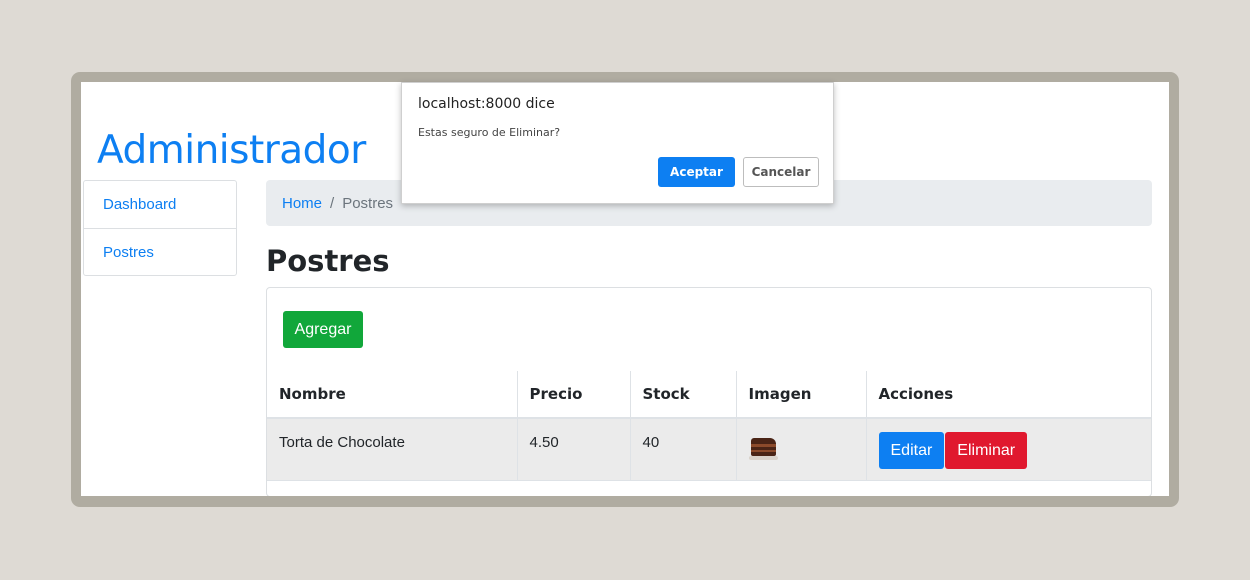 The width and height of the screenshot is (1250, 580). What do you see at coordinates (696, 172) in the screenshot?
I see `accept-button: Aceptar` at bounding box center [696, 172].